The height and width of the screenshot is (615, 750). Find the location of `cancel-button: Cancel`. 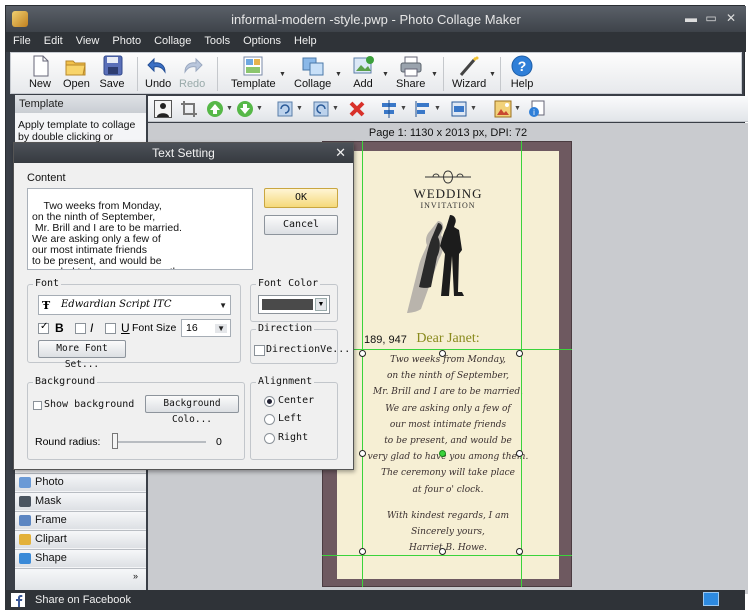

cancel-button: Cancel is located at coordinates (301, 225).